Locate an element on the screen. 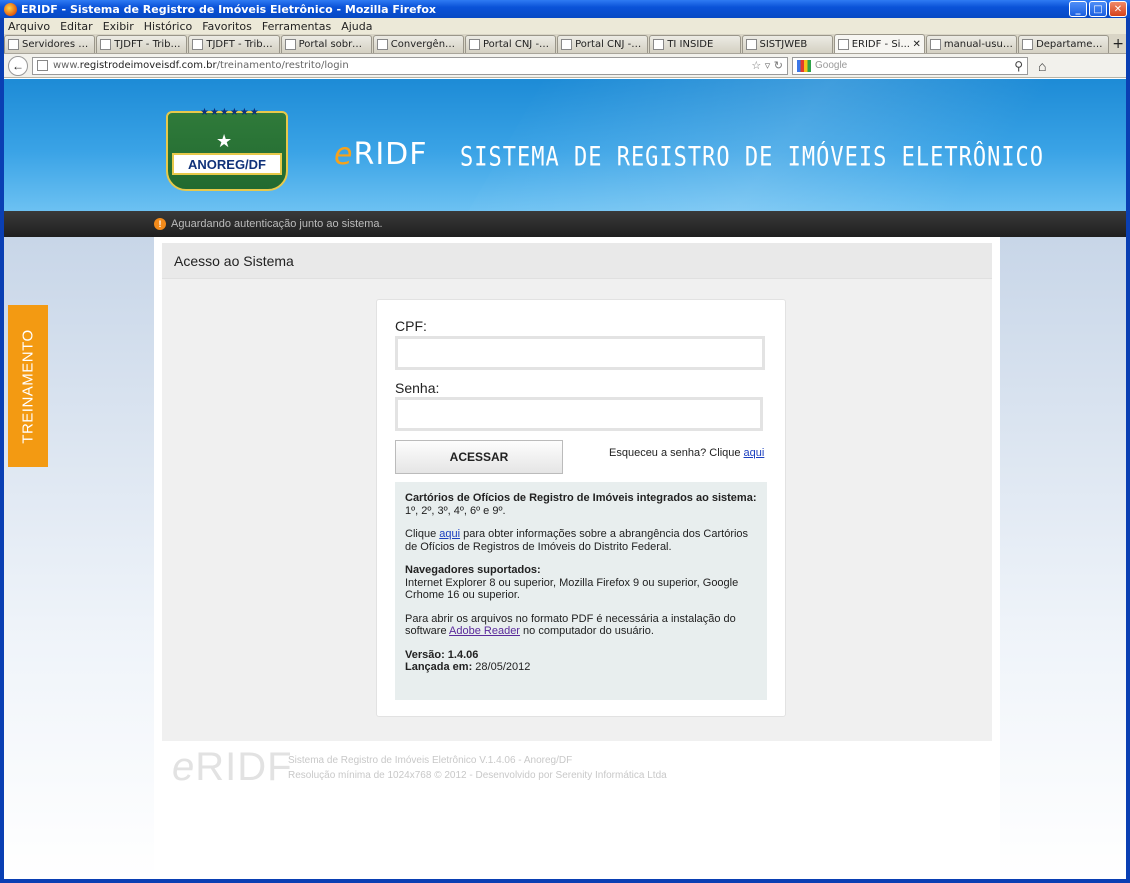  menu-exibir: Exibir is located at coordinates (118, 26).